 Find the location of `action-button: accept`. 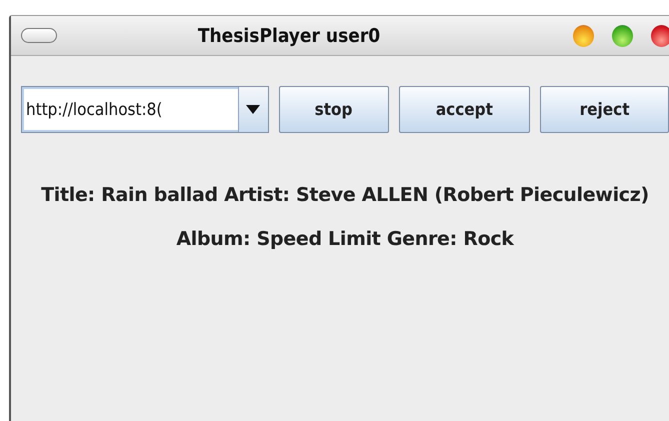

action-button: accept is located at coordinates (464, 109).